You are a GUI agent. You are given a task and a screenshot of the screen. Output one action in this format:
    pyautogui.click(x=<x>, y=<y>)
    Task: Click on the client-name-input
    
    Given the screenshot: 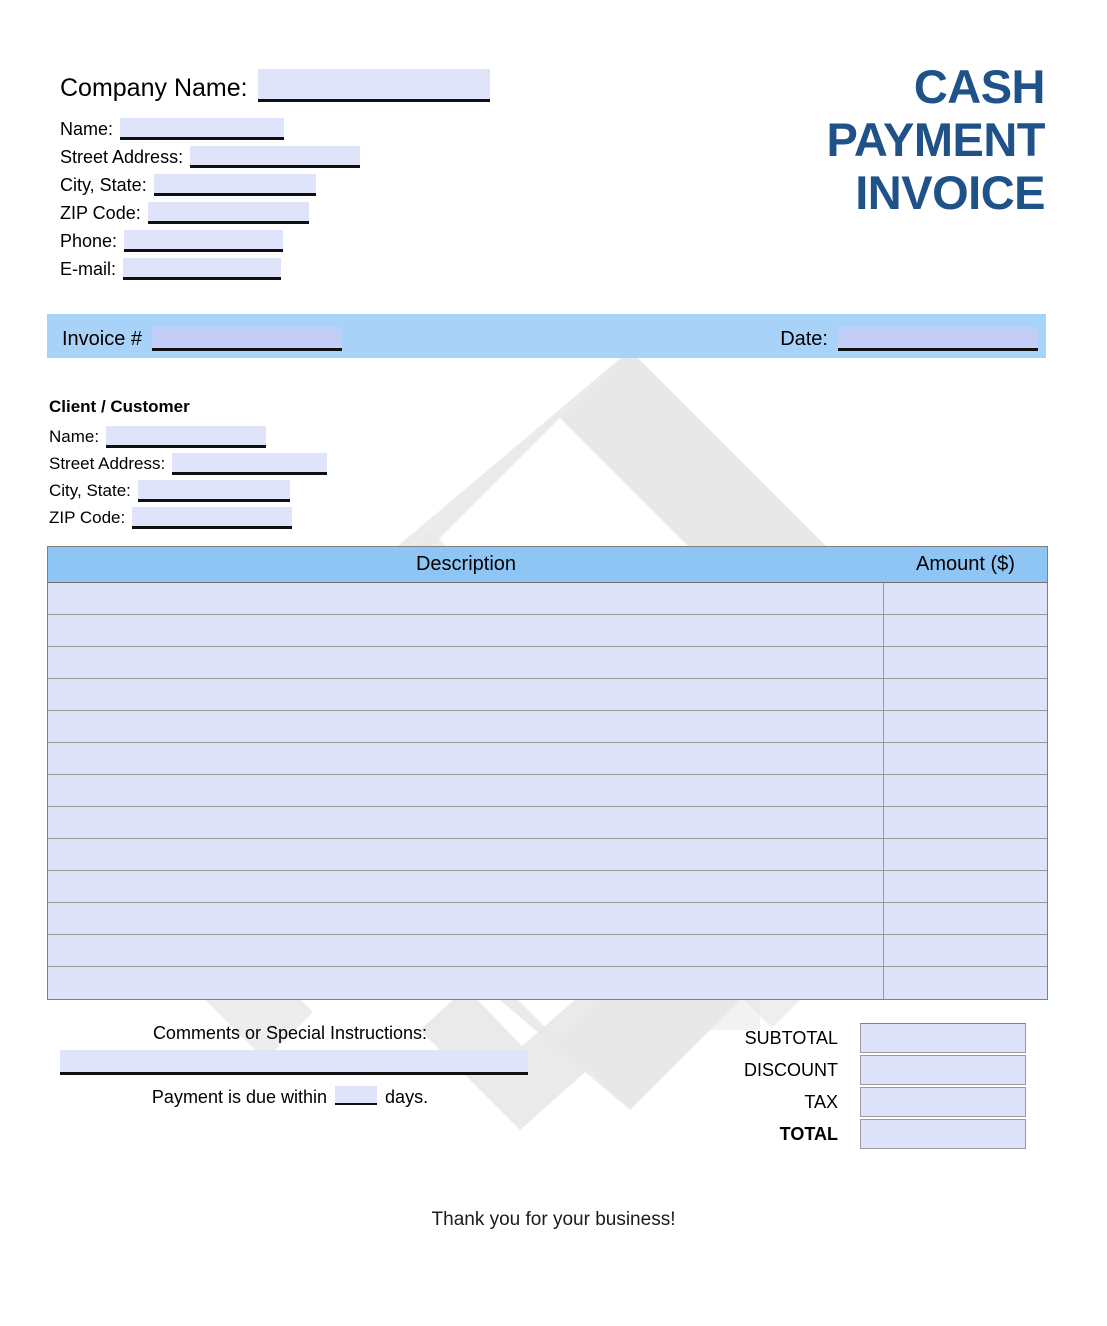 What is the action you would take?
    pyautogui.click(x=186, y=437)
    